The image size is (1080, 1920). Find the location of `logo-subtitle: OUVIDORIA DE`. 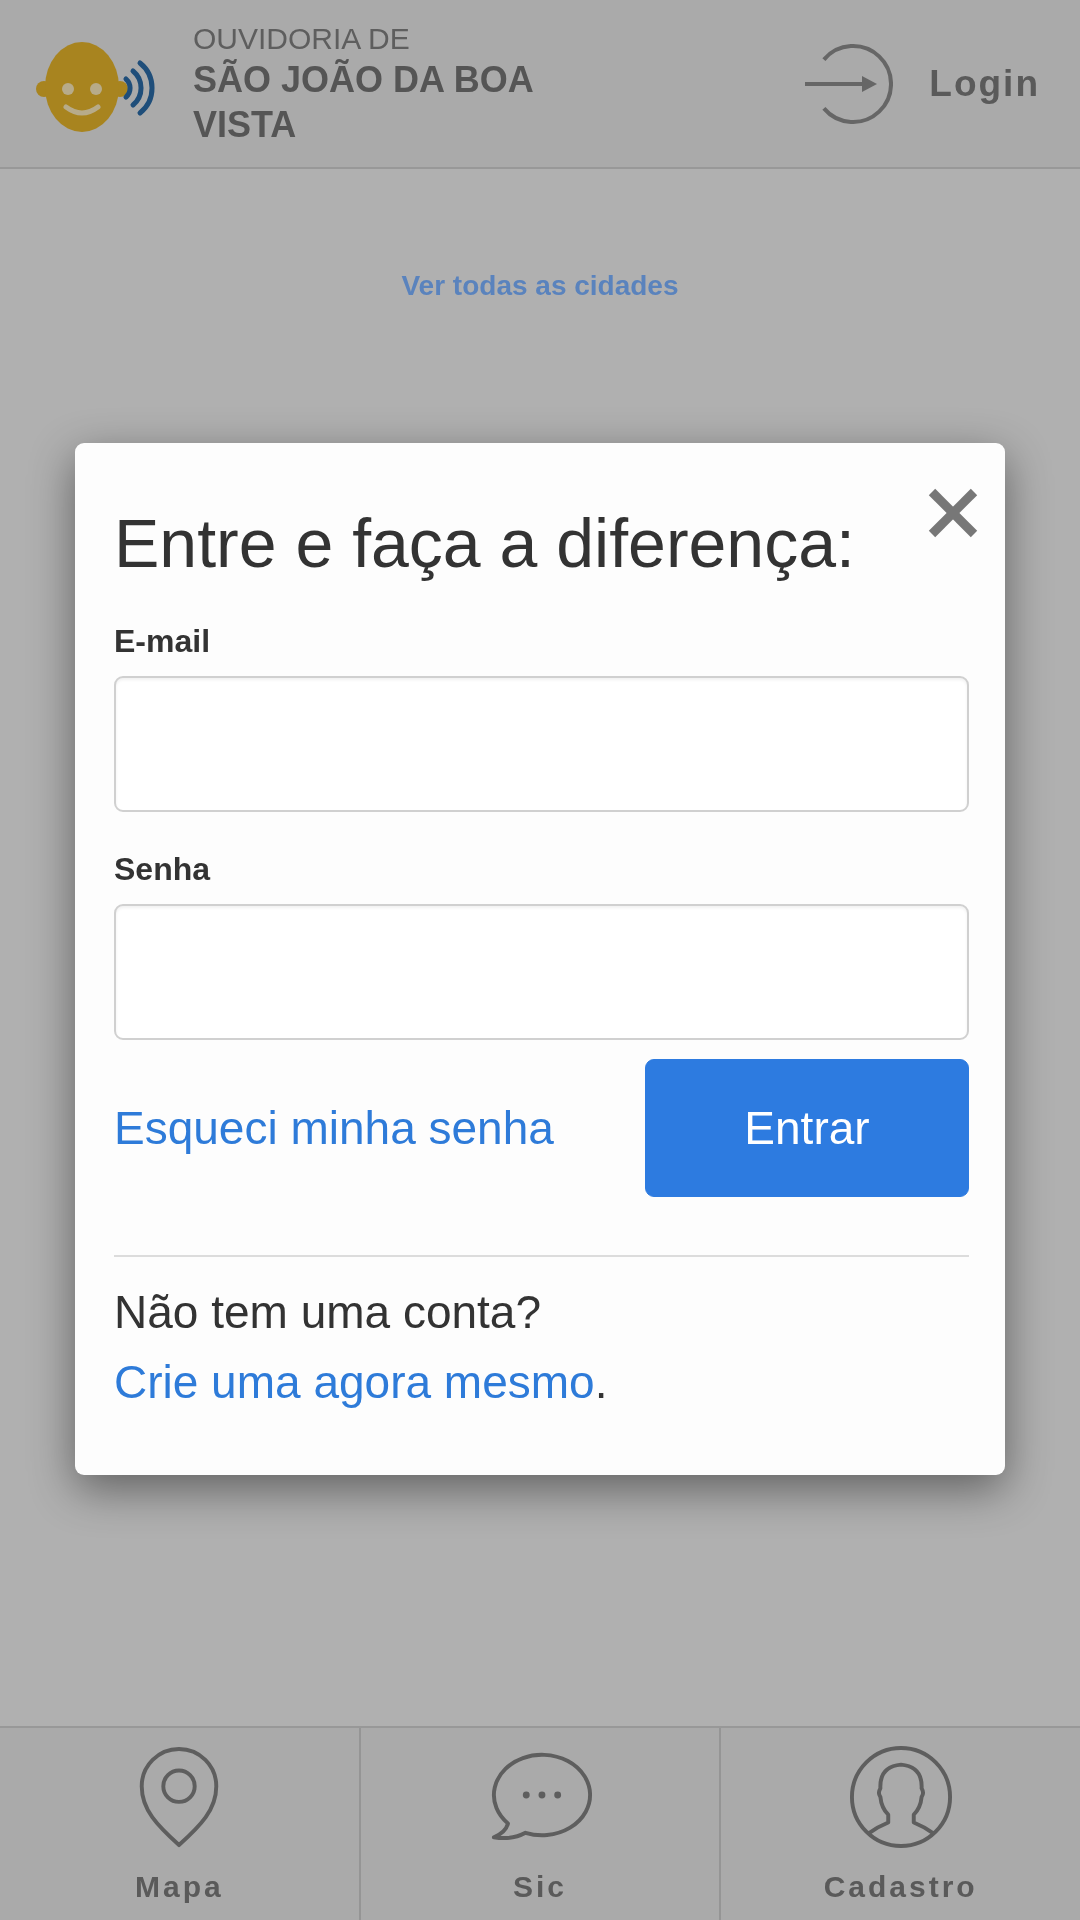

logo-subtitle: OUVIDORIA DE is located at coordinates (301, 38).